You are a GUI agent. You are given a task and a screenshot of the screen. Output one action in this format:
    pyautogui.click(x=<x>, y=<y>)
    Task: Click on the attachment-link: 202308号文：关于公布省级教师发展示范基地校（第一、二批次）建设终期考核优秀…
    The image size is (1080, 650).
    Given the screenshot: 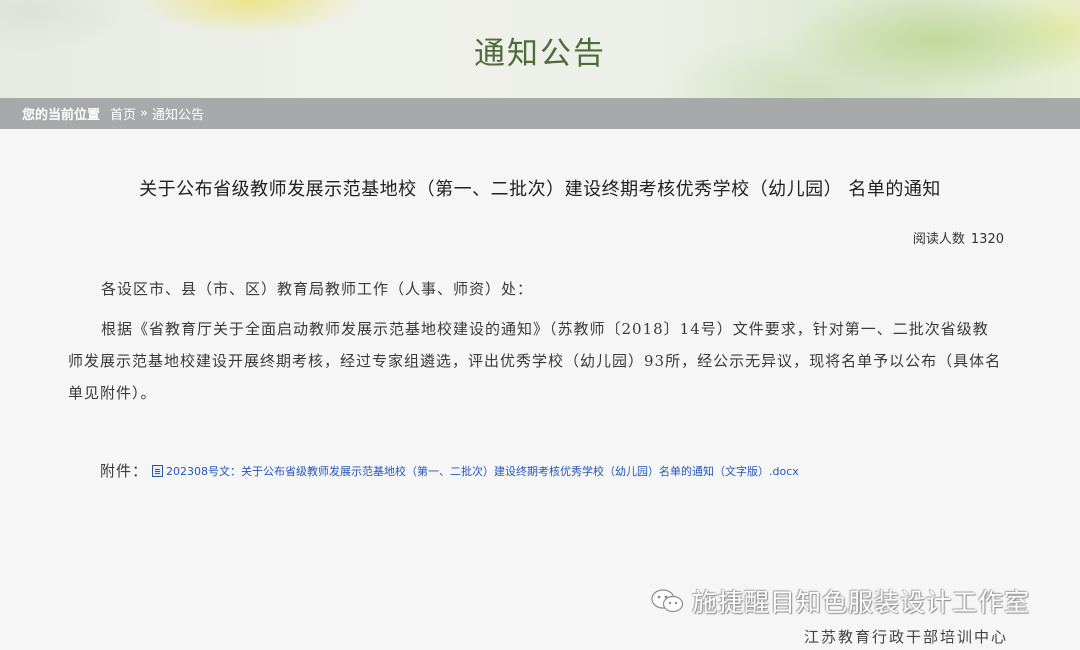 What is the action you would take?
    pyautogui.click(x=482, y=471)
    